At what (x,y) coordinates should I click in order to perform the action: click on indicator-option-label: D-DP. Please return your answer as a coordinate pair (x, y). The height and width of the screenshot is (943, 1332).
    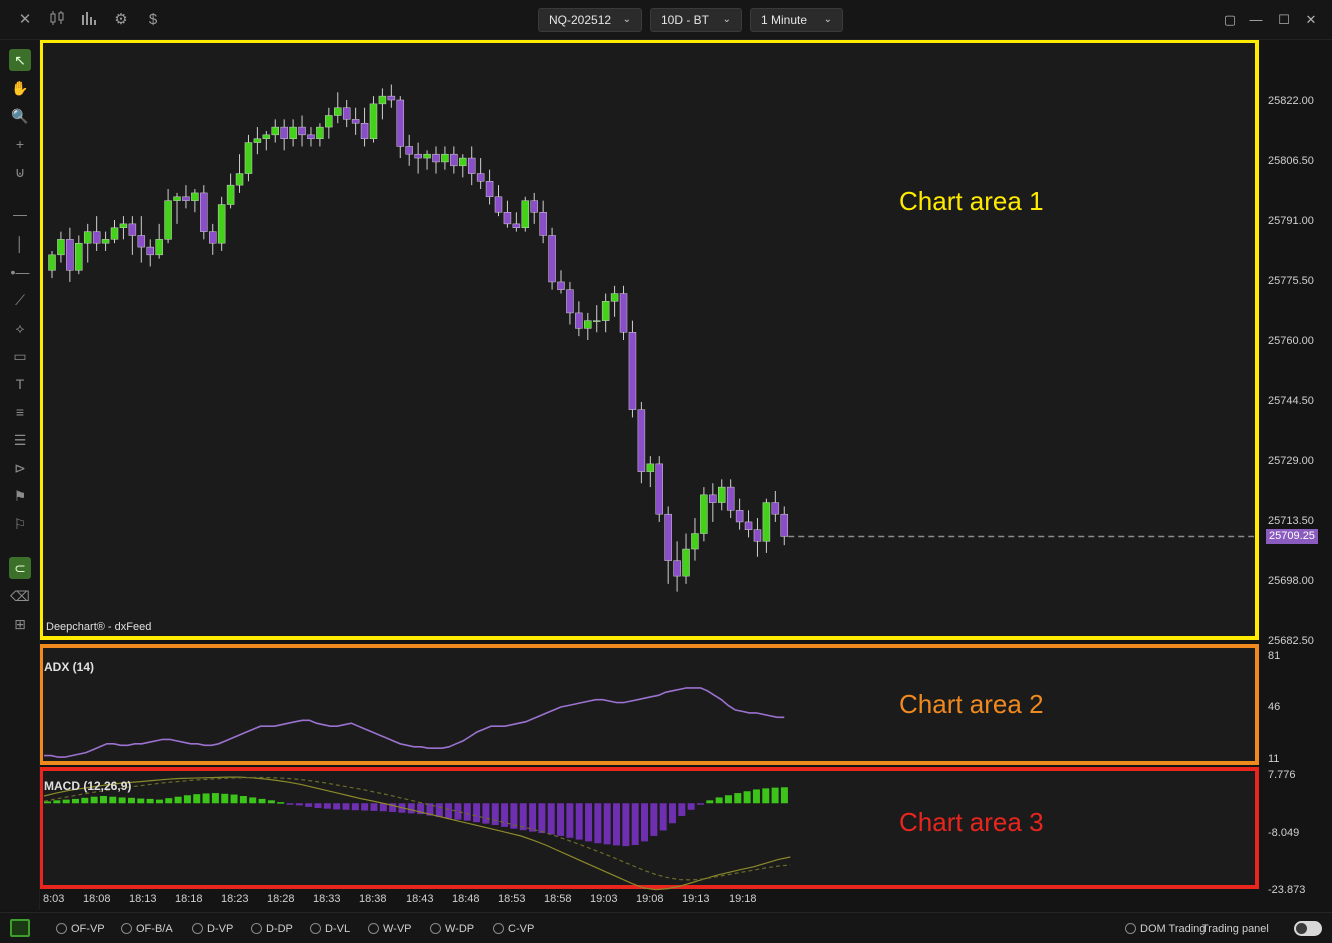
    Looking at the image, I should click on (279, 929).